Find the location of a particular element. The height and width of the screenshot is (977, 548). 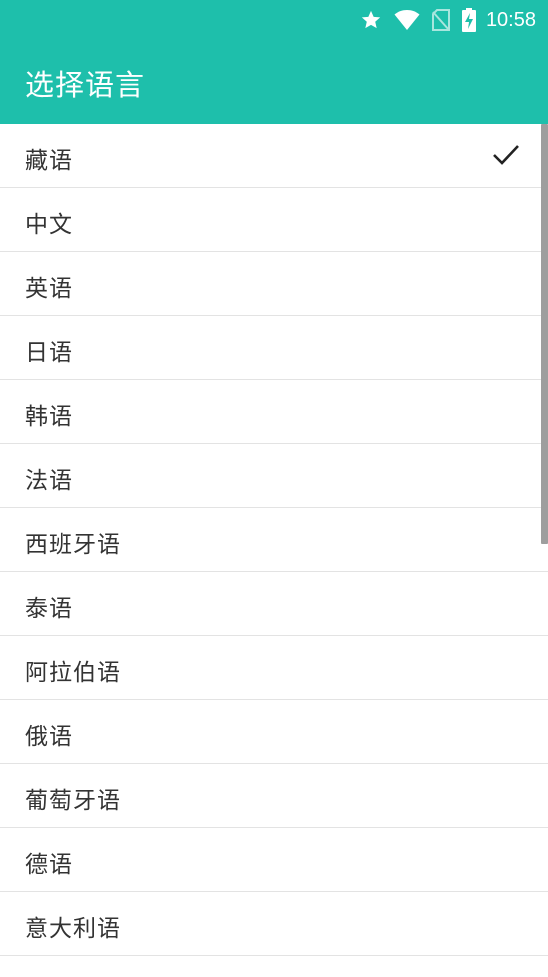

list-item-german: 德语 is located at coordinates (274, 860).